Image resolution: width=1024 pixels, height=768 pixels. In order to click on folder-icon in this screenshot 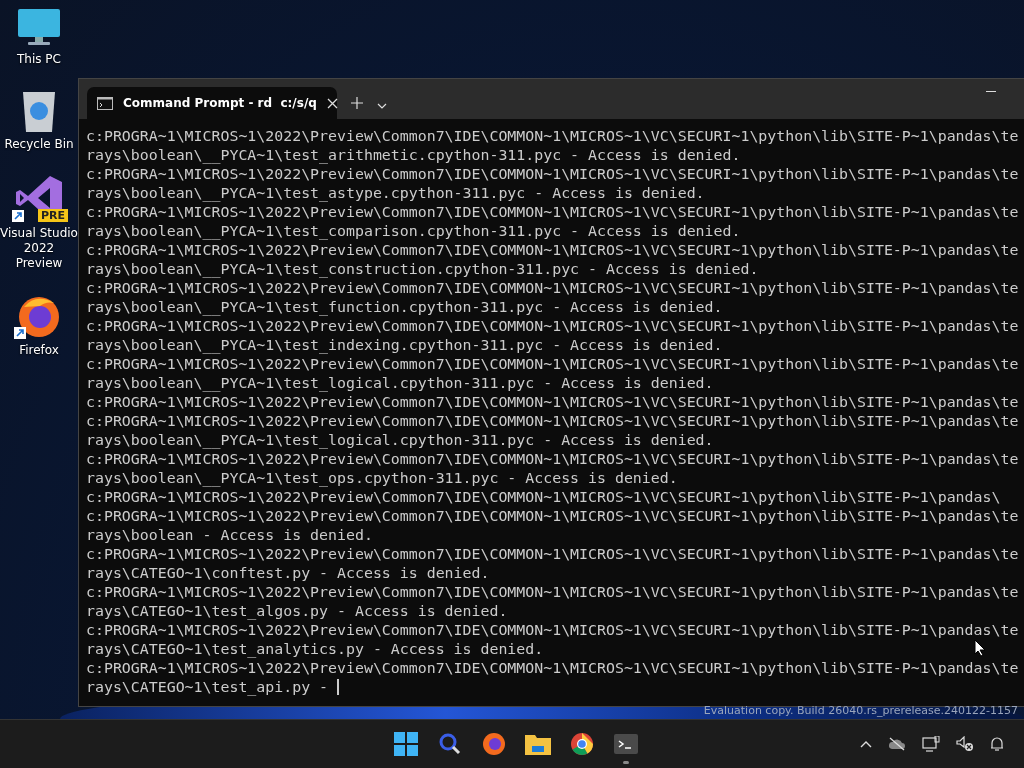, I will do `click(538, 744)`.